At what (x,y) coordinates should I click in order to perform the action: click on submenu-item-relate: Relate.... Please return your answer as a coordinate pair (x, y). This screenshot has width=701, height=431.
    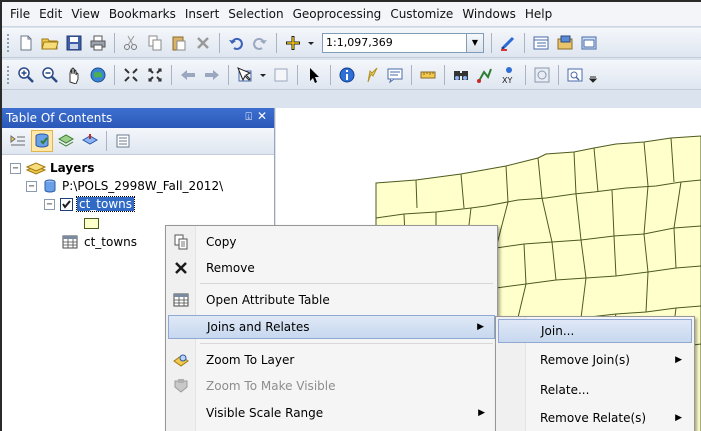
    Looking at the image, I should click on (595, 390).